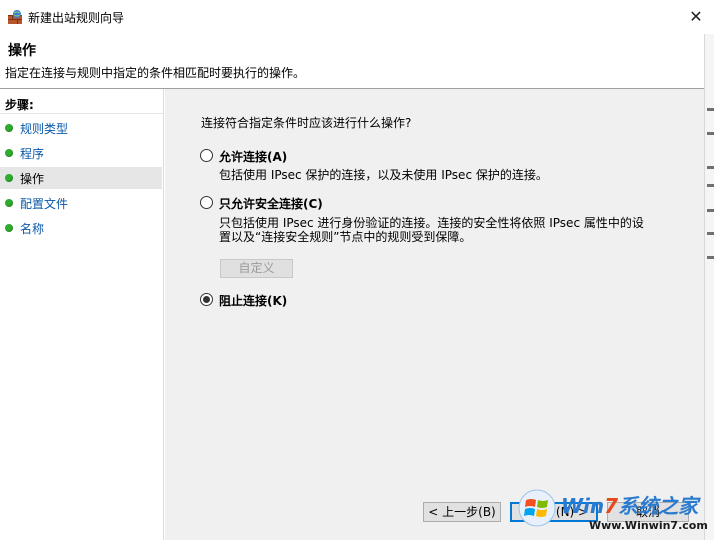  Describe the element at coordinates (44, 204) in the screenshot. I see `step-label: 配置文件` at that location.